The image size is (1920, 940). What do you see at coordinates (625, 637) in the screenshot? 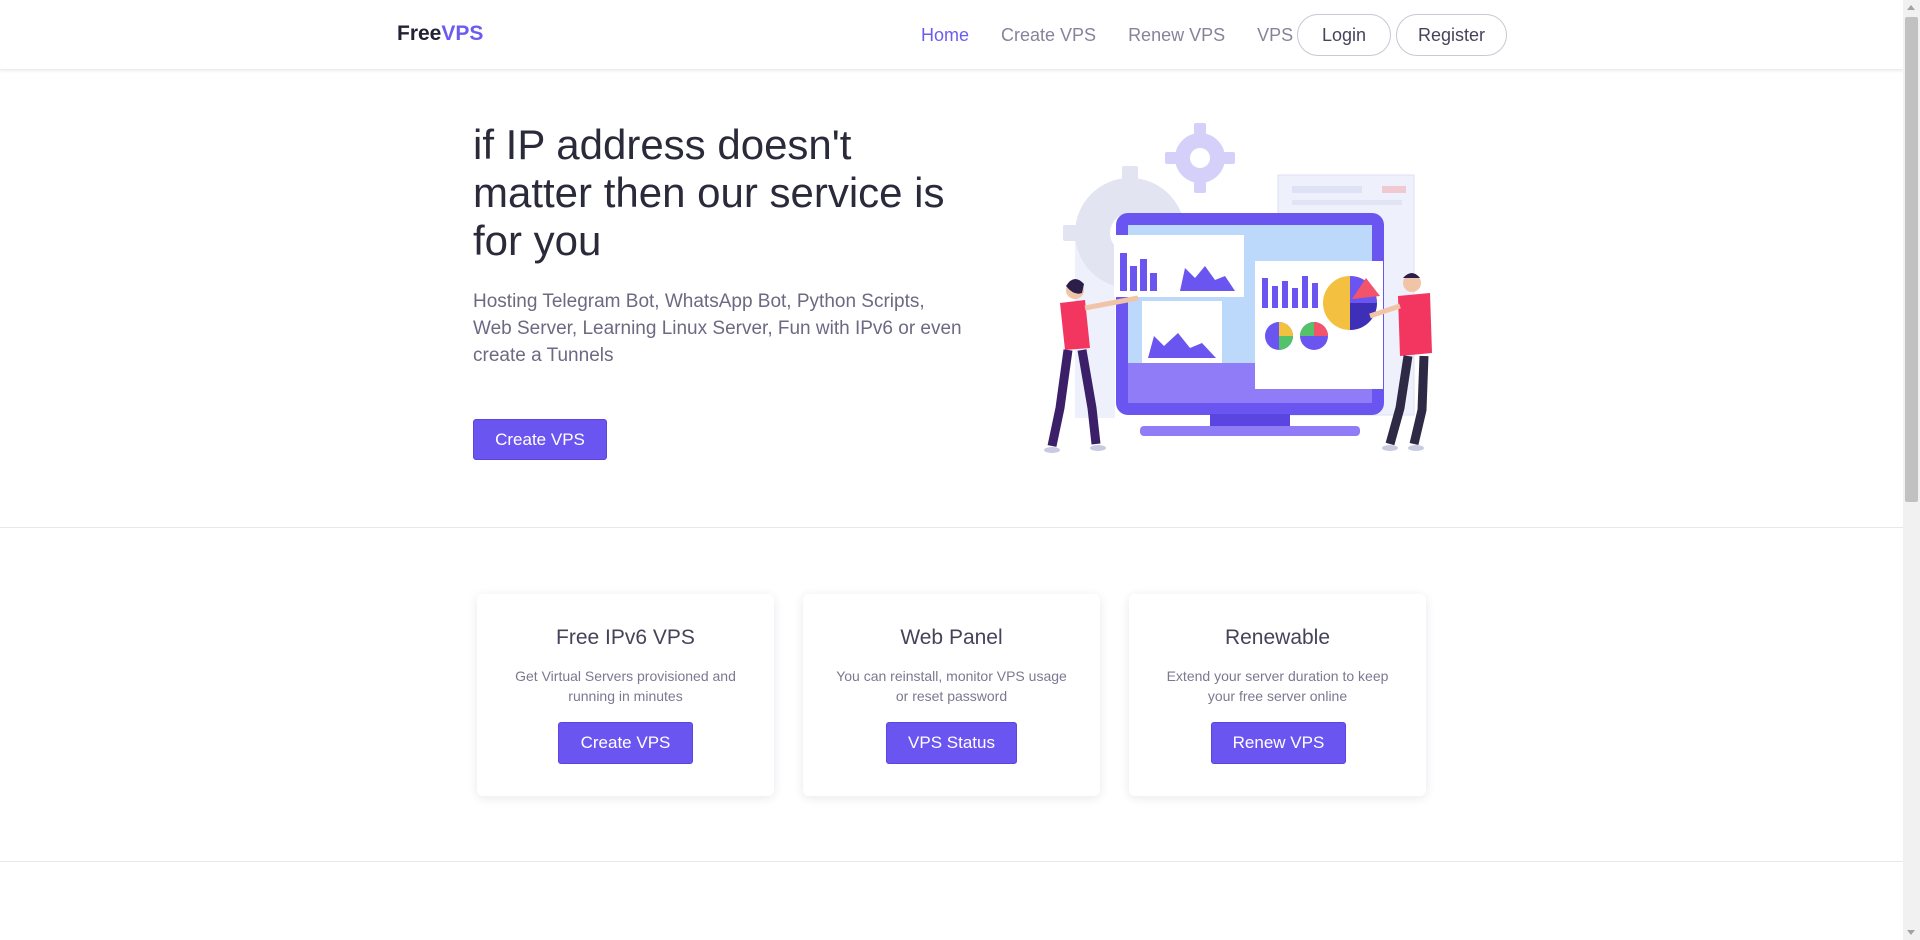
I see `feature-card-title: Free IPv6 VPS` at bounding box center [625, 637].